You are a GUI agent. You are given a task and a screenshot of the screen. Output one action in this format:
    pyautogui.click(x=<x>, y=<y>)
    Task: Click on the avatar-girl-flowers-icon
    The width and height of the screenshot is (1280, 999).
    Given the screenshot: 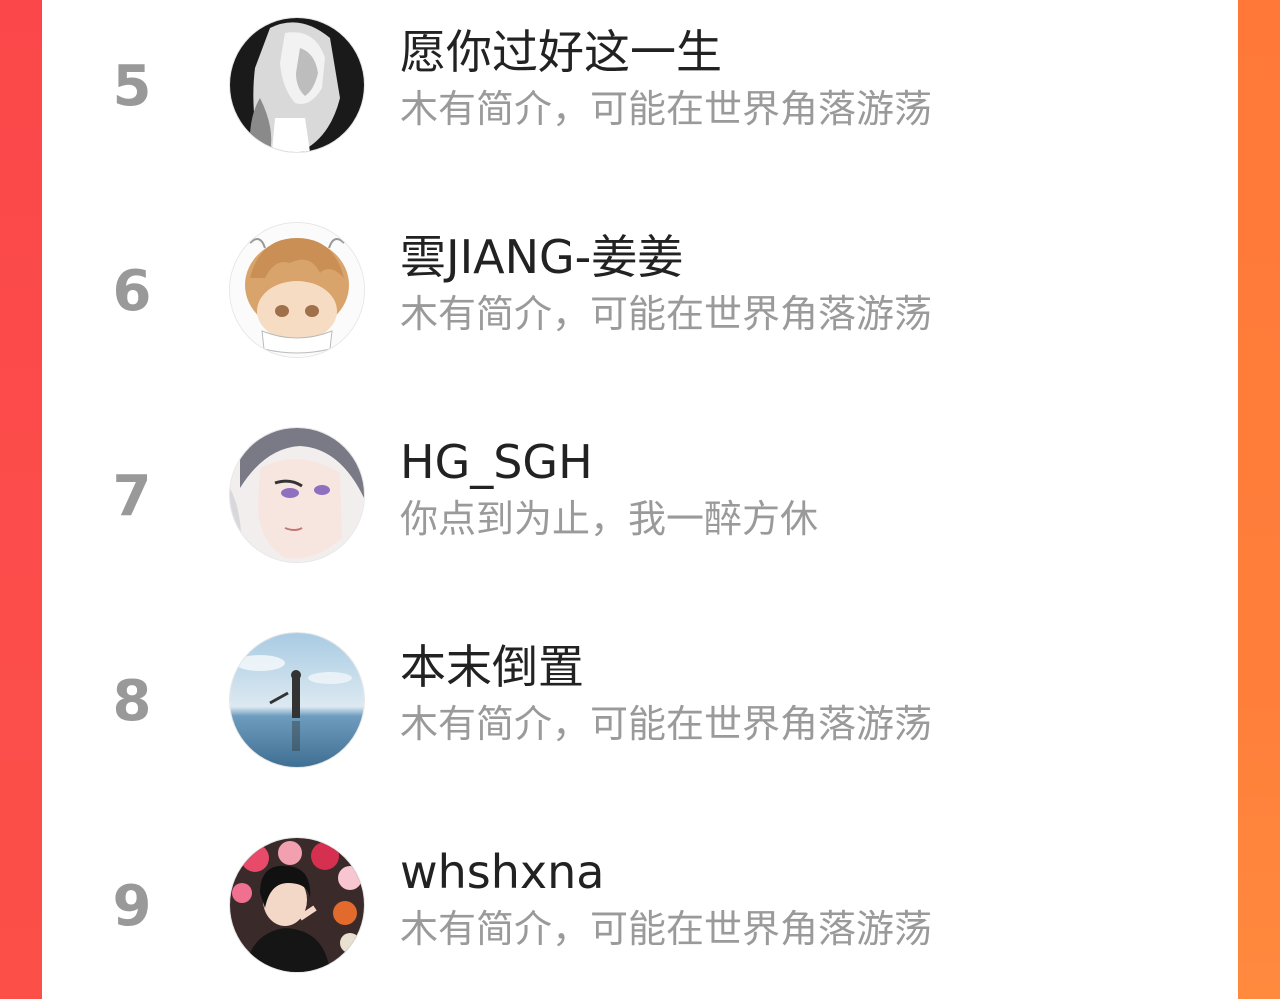 What is the action you would take?
    pyautogui.click(x=297, y=905)
    